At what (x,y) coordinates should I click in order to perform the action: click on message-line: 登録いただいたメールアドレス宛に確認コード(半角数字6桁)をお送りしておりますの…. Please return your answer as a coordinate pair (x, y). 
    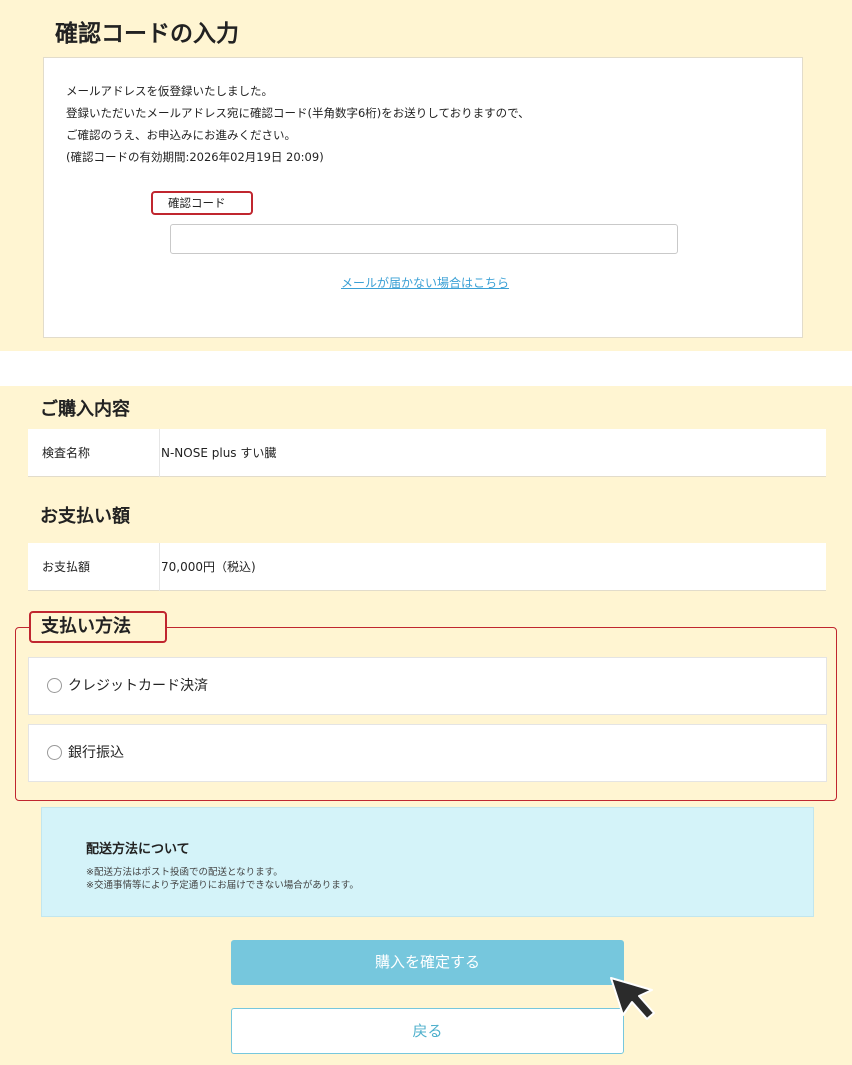
    Looking at the image, I should click on (298, 113).